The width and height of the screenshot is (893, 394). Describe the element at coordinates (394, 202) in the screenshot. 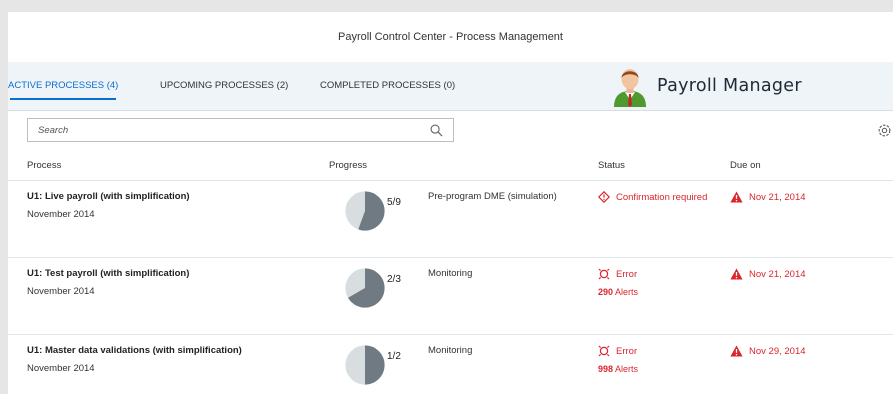

I see `progress-count: 5/9` at that location.